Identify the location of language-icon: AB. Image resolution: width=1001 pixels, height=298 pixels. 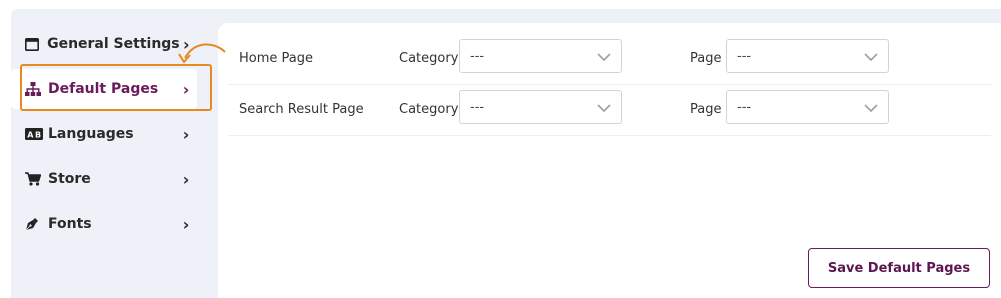
(35, 134).